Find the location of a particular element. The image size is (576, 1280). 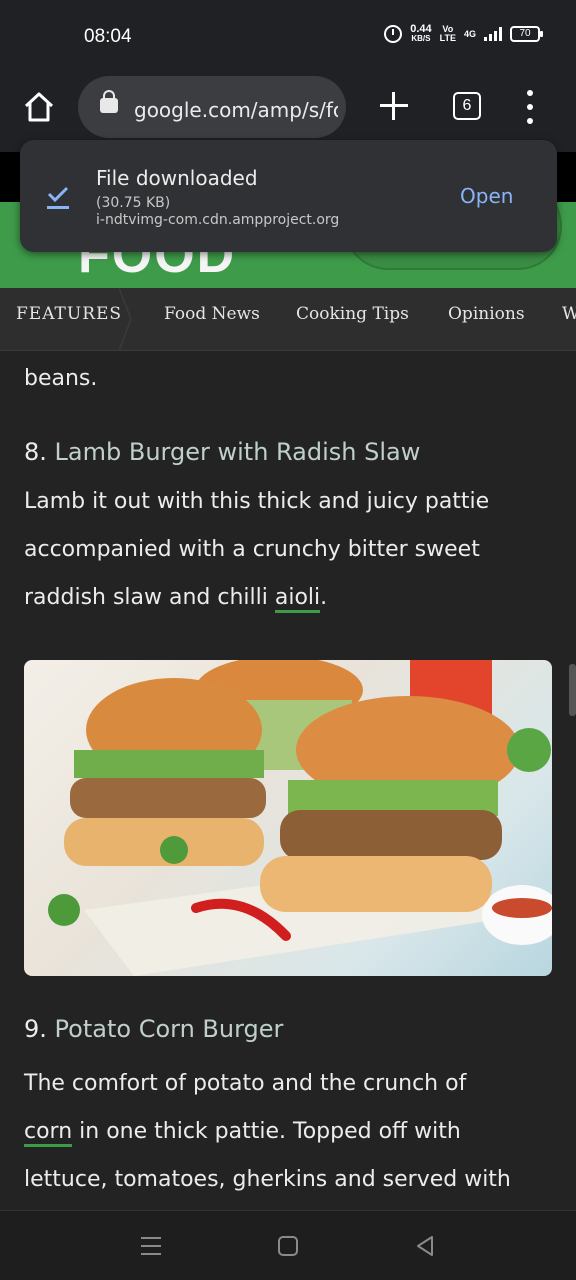

system-nav-bar is located at coordinates (288, 1245).